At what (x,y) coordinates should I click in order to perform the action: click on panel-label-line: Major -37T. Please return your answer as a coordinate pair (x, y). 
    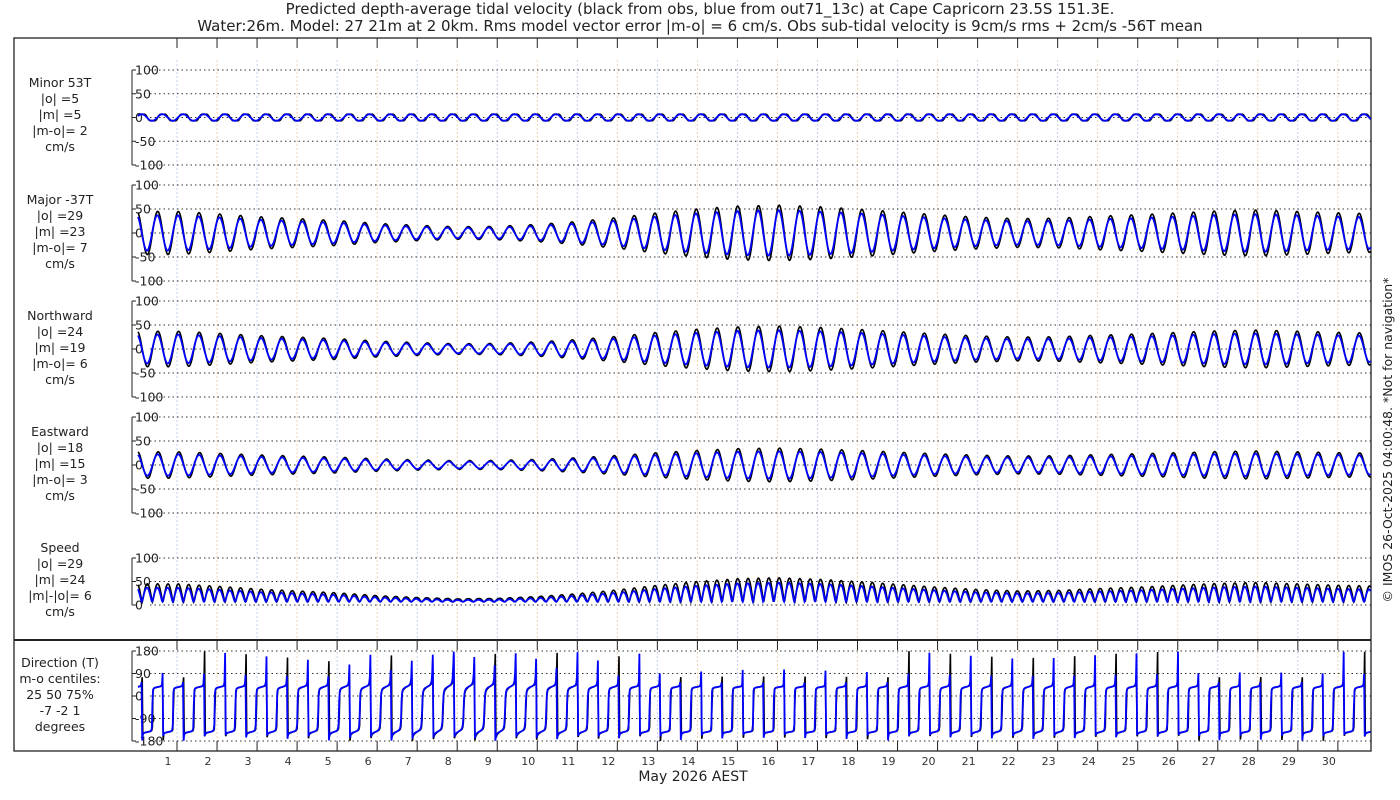
    Looking at the image, I should click on (60, 199).